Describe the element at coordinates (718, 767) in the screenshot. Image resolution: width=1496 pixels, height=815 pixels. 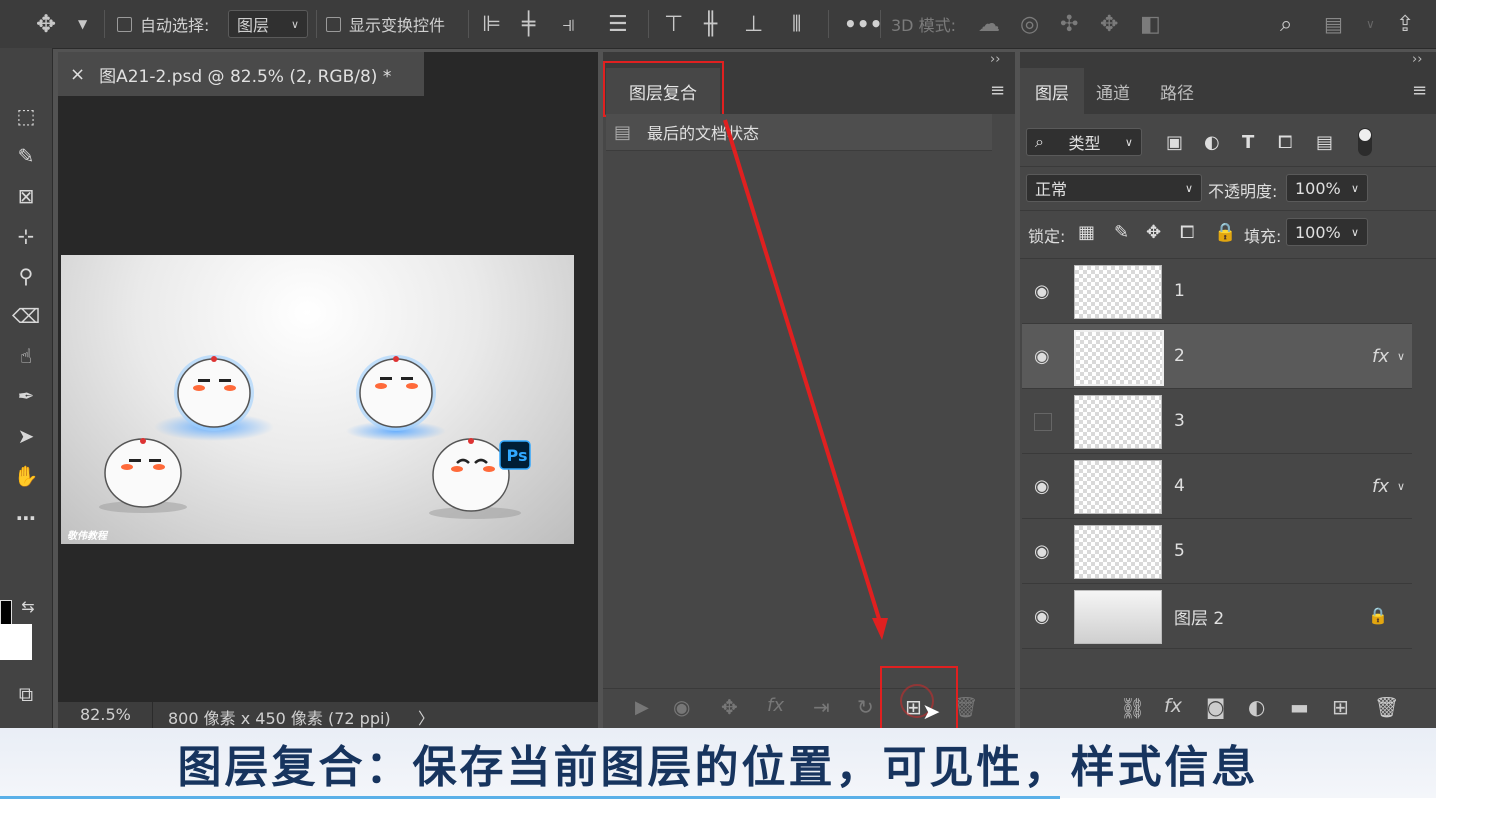
I see `caption-text: 图层复合：保存当前图层的位置，可见性，样式信息` at that location.